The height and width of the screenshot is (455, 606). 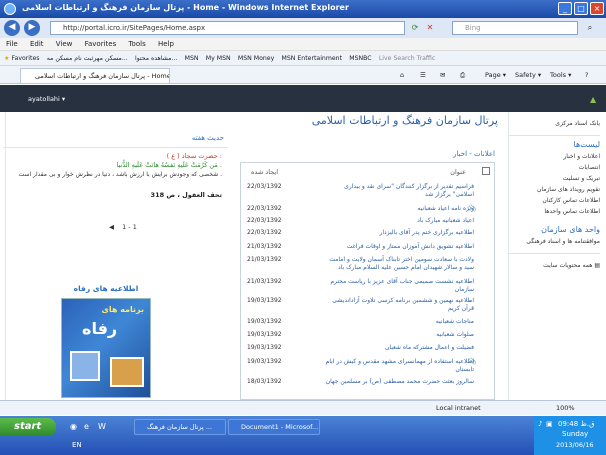 I want to click on units-heading: واحد های سازمان, so click(x=554, y=229).